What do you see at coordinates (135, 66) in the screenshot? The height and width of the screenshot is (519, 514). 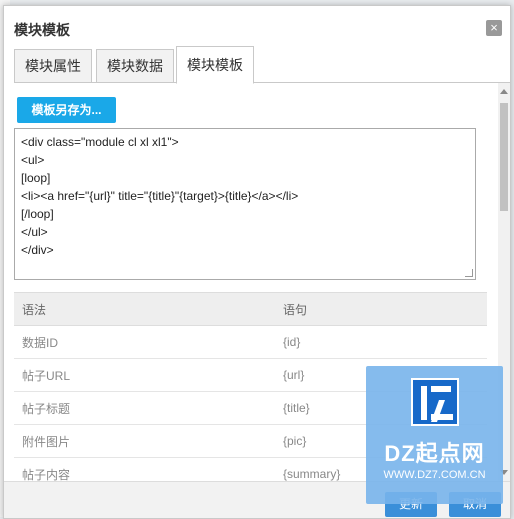 I see `tab-module-data: 模块数据` at bounding box center [135, 66].